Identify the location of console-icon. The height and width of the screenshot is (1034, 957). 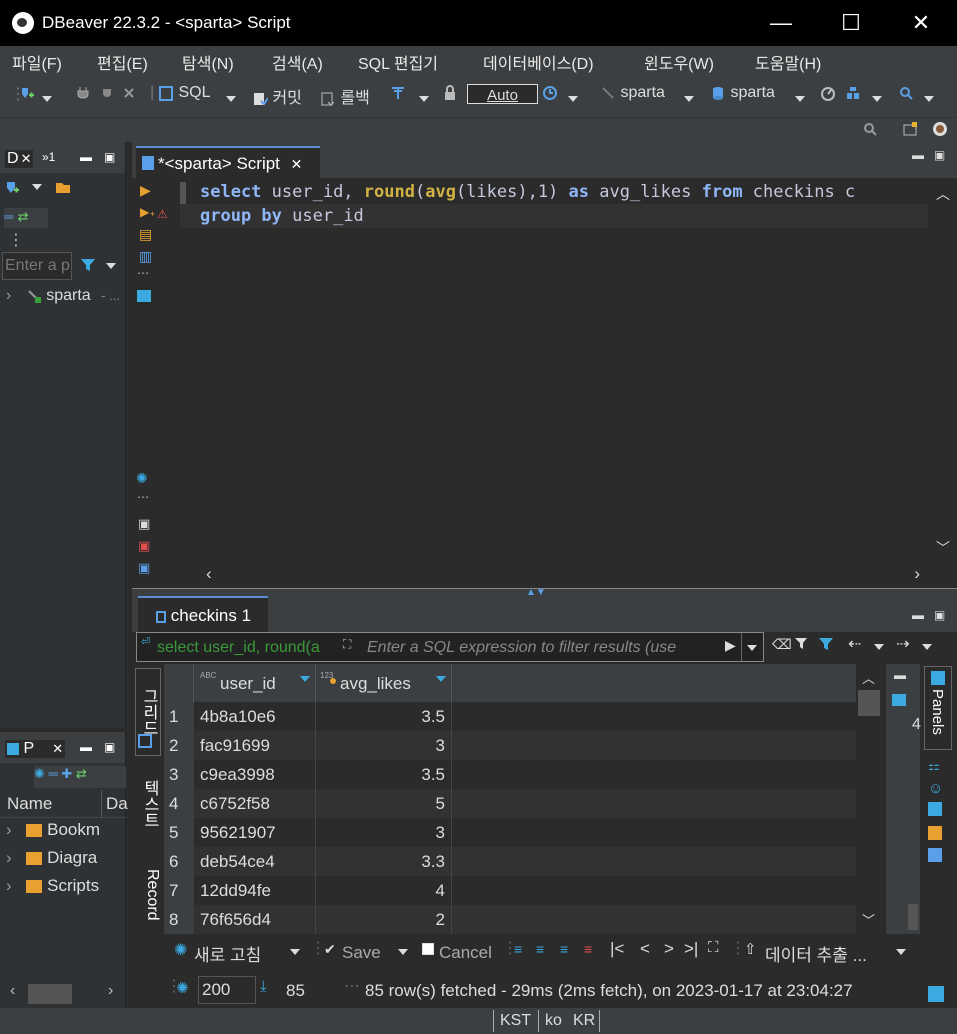
(144, 296).